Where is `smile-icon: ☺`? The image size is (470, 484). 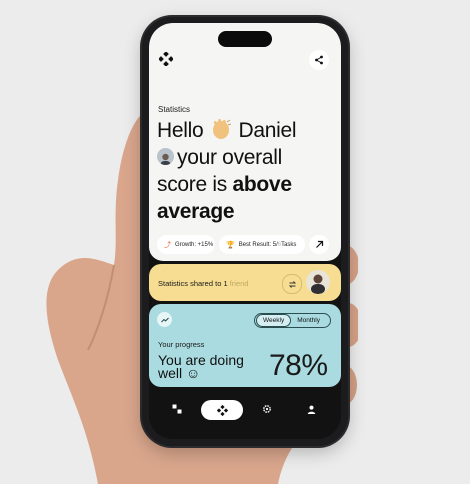 smile-icon: ☺ is located at coordinates (193, 373).